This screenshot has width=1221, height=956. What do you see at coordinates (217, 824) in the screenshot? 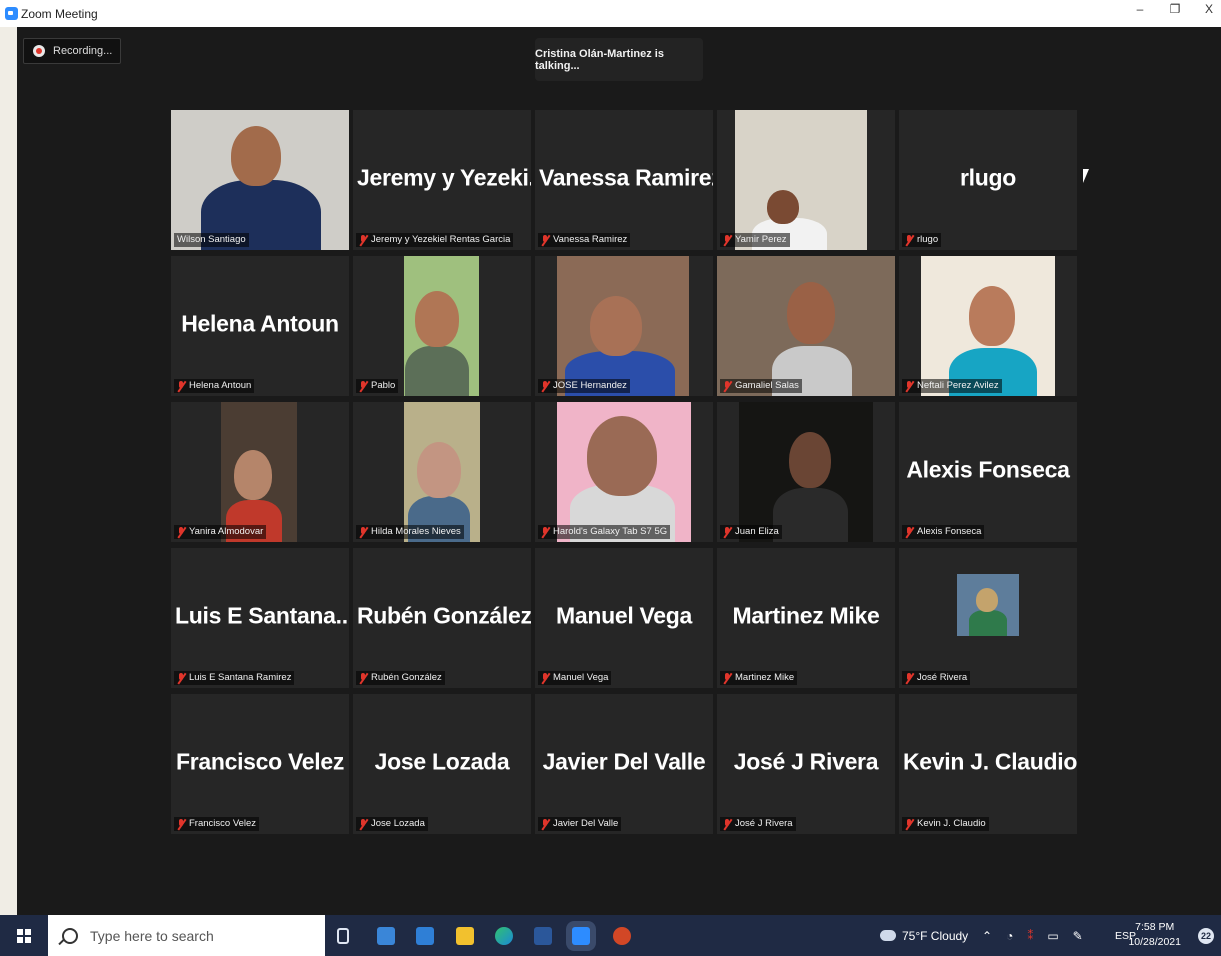
I see `participant-name-label: Francisco Velez` at bounding box center [217, 824].